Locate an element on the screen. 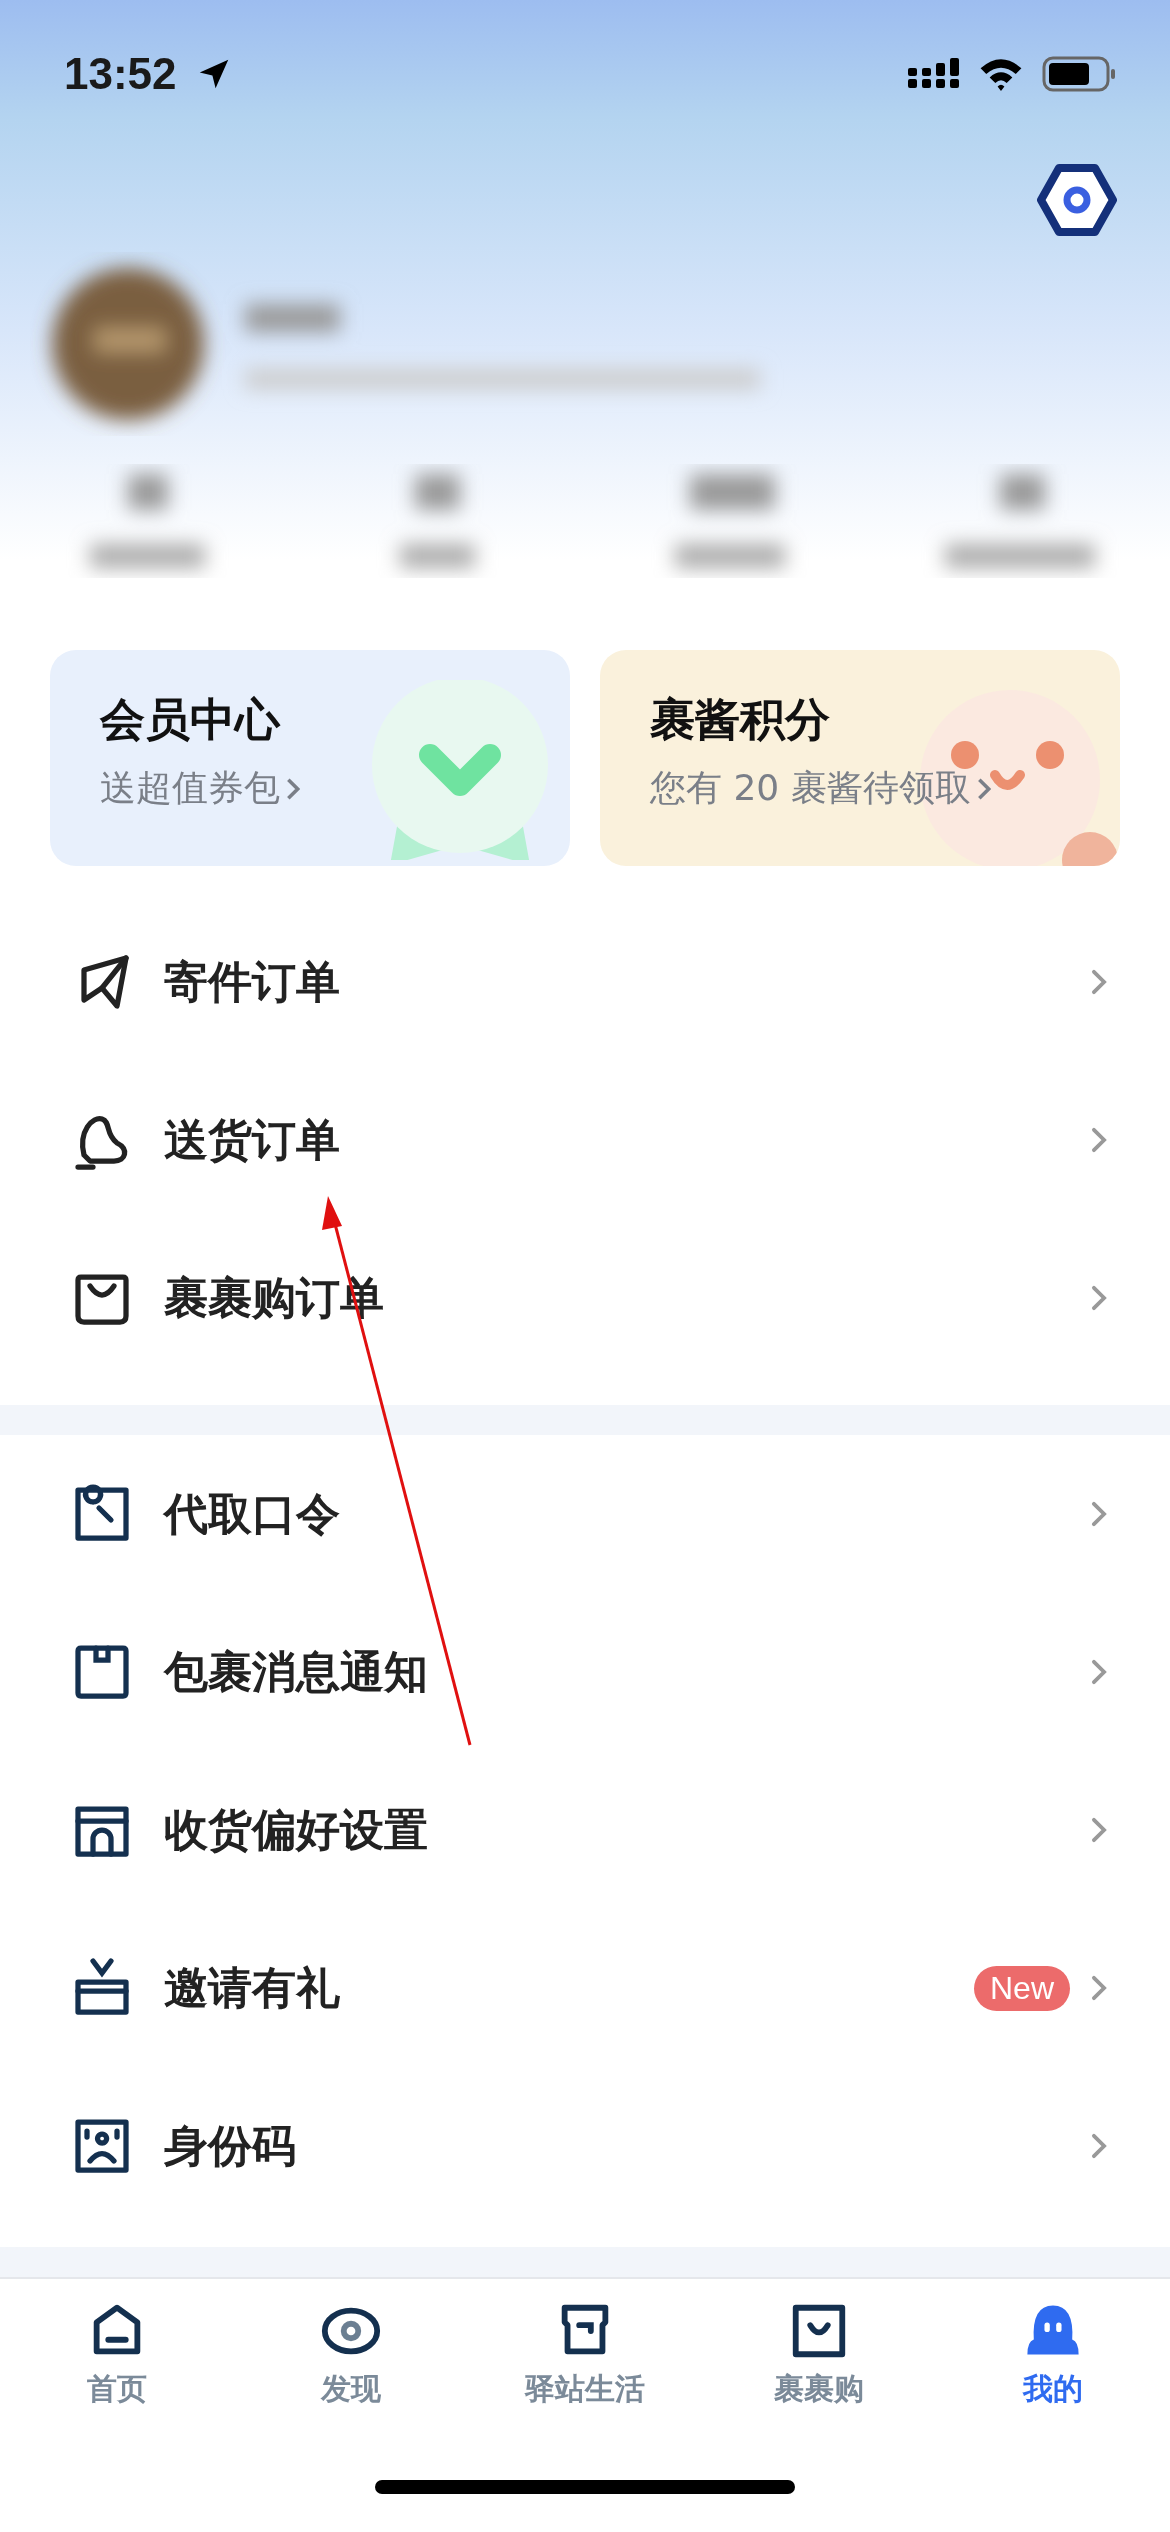  tab-bar-item: 发现 is located at coordinates (351, 2354).